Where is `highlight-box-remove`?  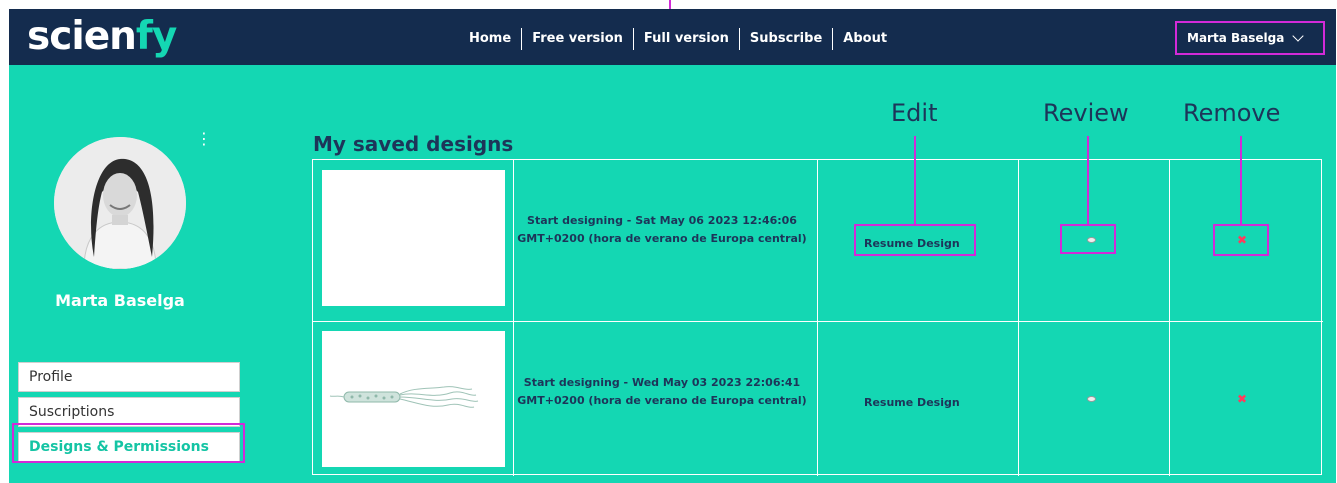
highlight-box-remove is located at coordinates (1241, 240).